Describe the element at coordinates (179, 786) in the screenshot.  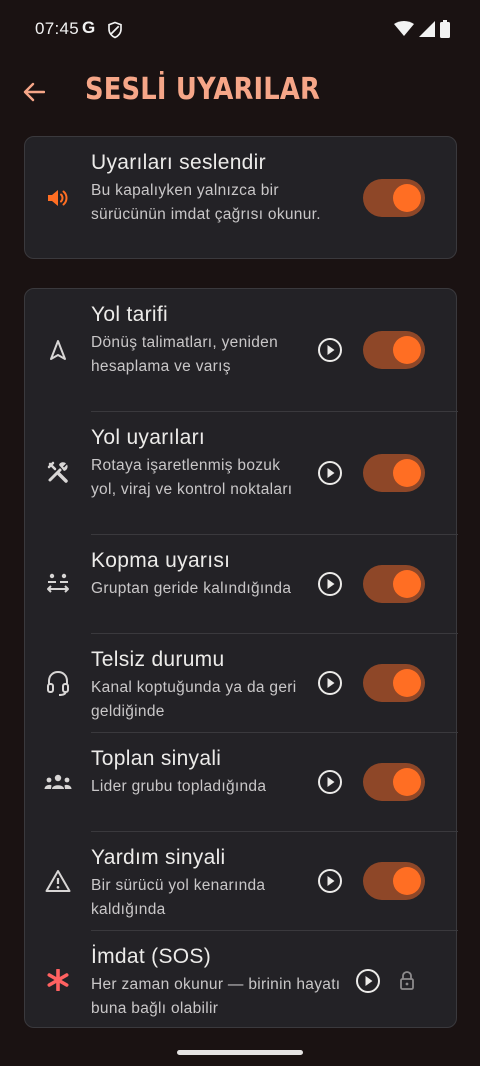
I see `alert-description: Lider grubu topladığında` at that location.